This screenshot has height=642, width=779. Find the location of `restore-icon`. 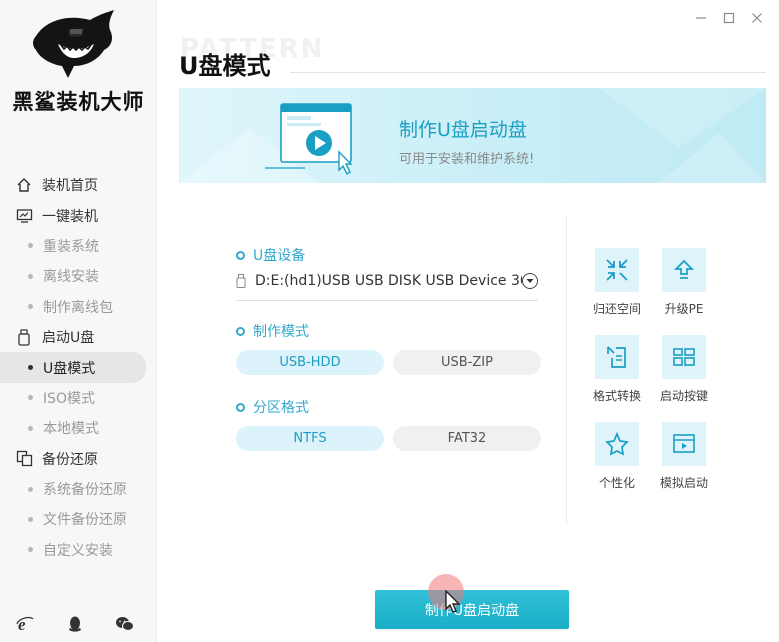

restore-icon is located at coordinates (729, 18).